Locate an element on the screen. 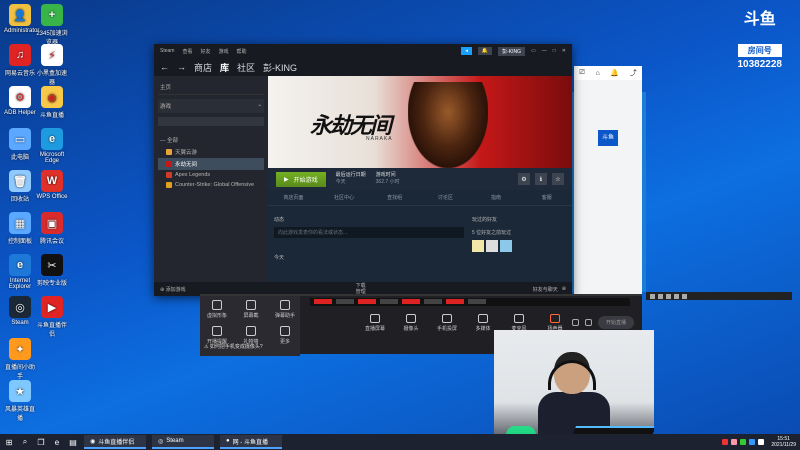  close-icon: ✕ is located at coordinates (564, 51).